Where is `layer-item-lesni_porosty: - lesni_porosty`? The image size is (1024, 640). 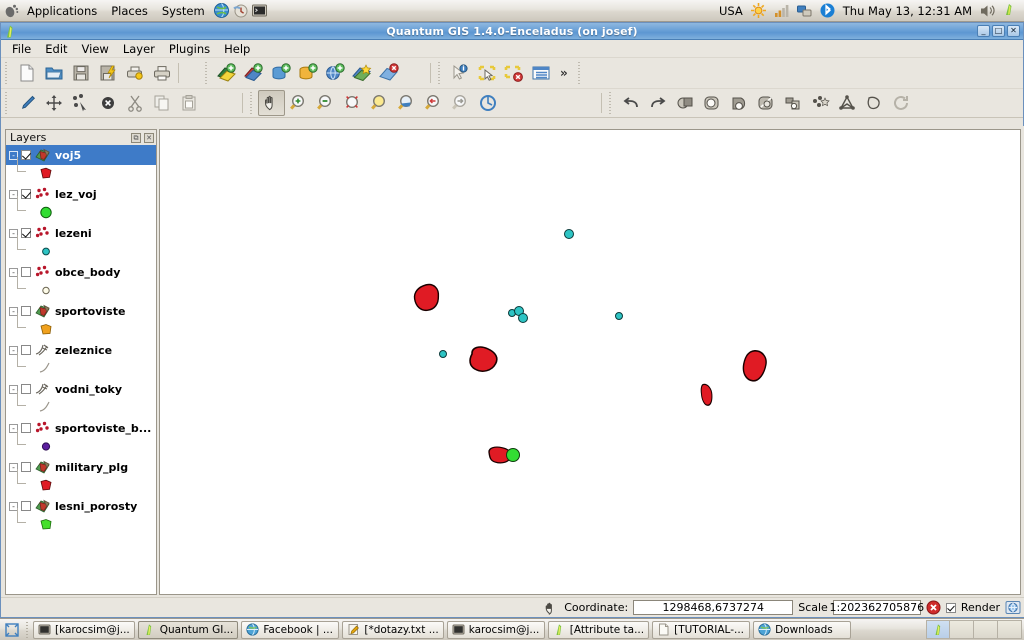
layer-item-lesni_porosty: - lesni_porosty is located at coordinates (81, 506).